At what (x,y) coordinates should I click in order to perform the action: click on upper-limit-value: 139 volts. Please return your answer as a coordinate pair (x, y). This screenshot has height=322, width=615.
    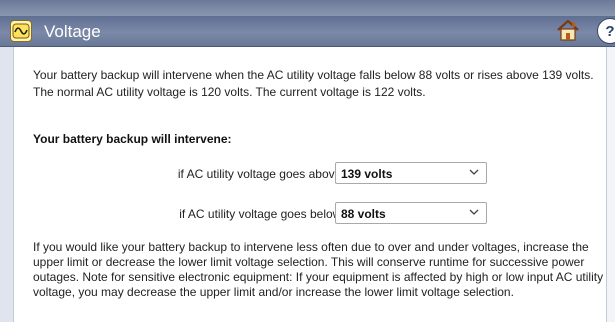
    Looking at the image, I should click on (367, 174).